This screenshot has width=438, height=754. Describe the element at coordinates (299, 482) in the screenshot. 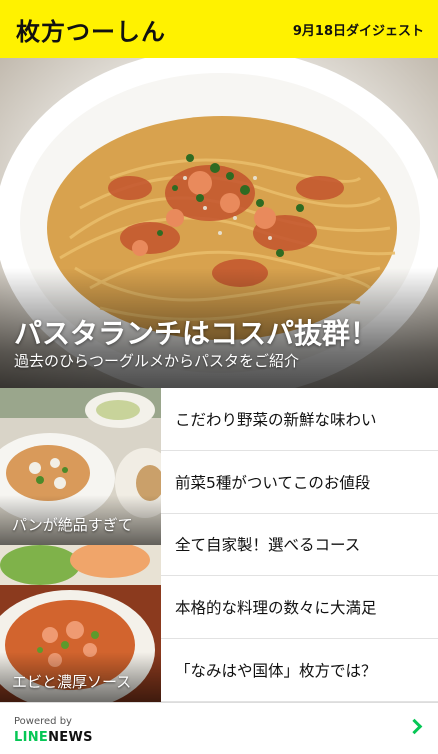

I see `article-item: 前菜5種がついてこのお値段` at that location.